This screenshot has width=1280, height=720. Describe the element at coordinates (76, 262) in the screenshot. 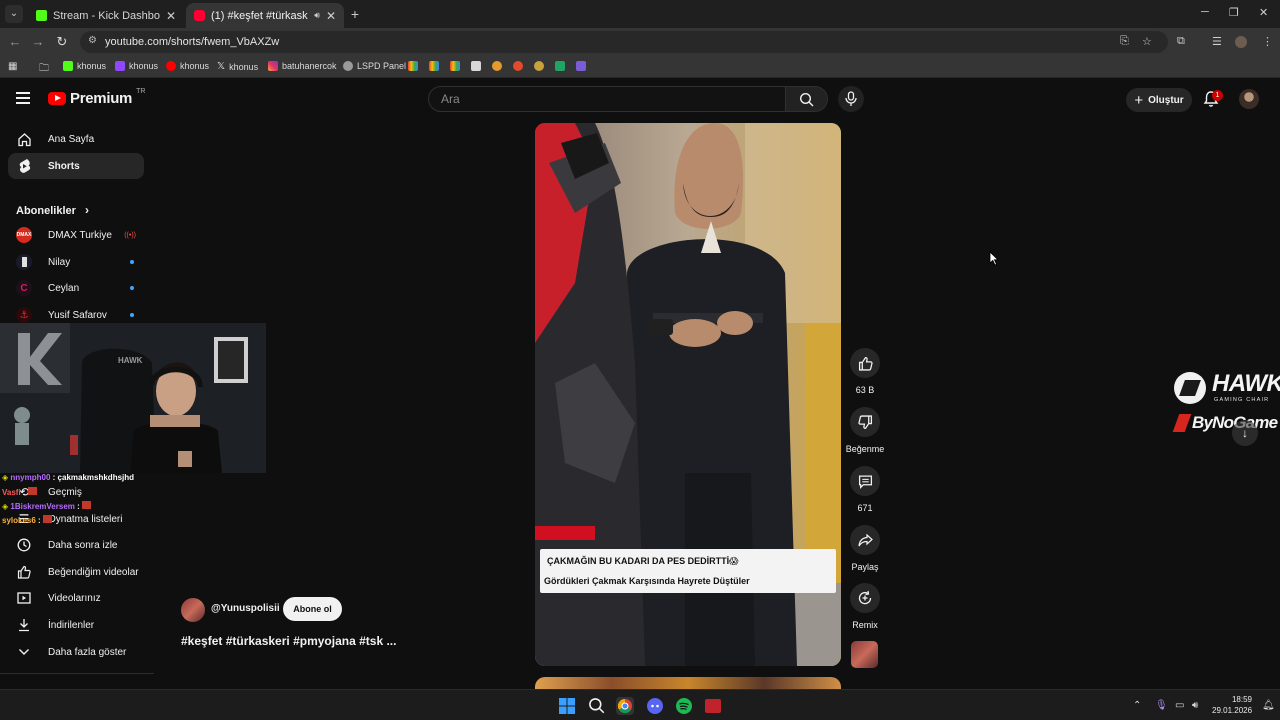

I see `sidebar-channel-nilay: Nilay` at that location.